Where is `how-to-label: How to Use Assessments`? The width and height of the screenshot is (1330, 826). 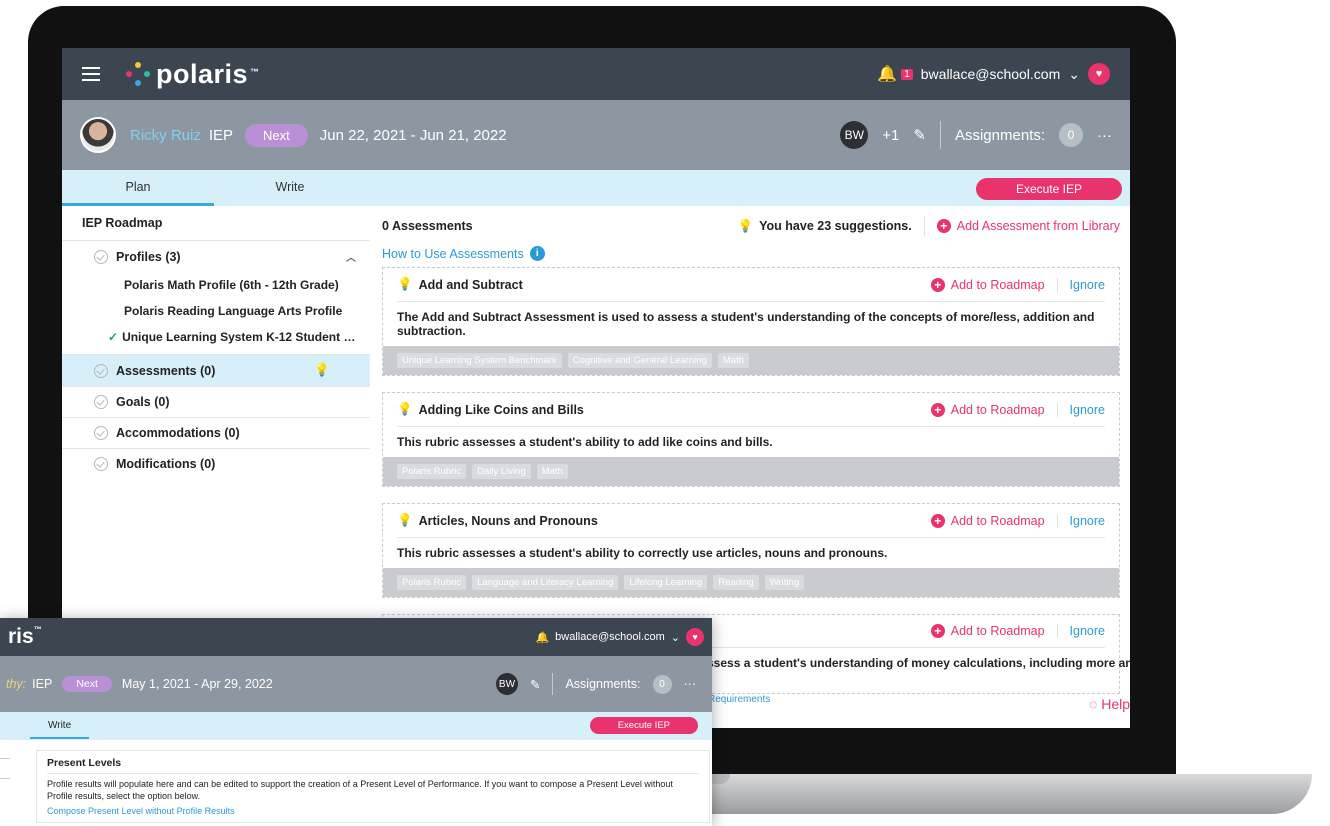
how-to-label: How to Use Assessments is located at coordinates (453, 253).